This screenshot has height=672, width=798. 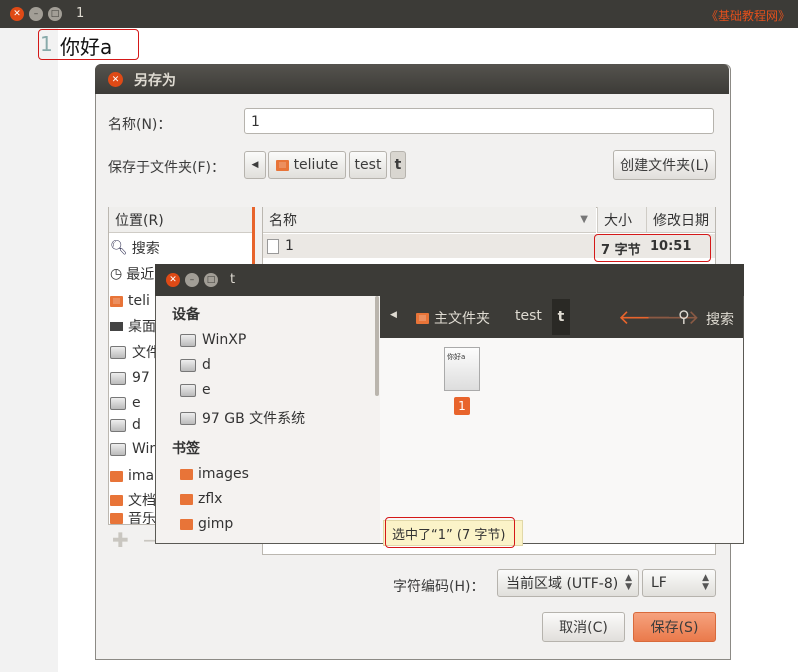 What do you see at coordinates (135, 248) in the screenshot?
I see `place-search: 🔍︎ 搜索` at bounding box center [135, 248].